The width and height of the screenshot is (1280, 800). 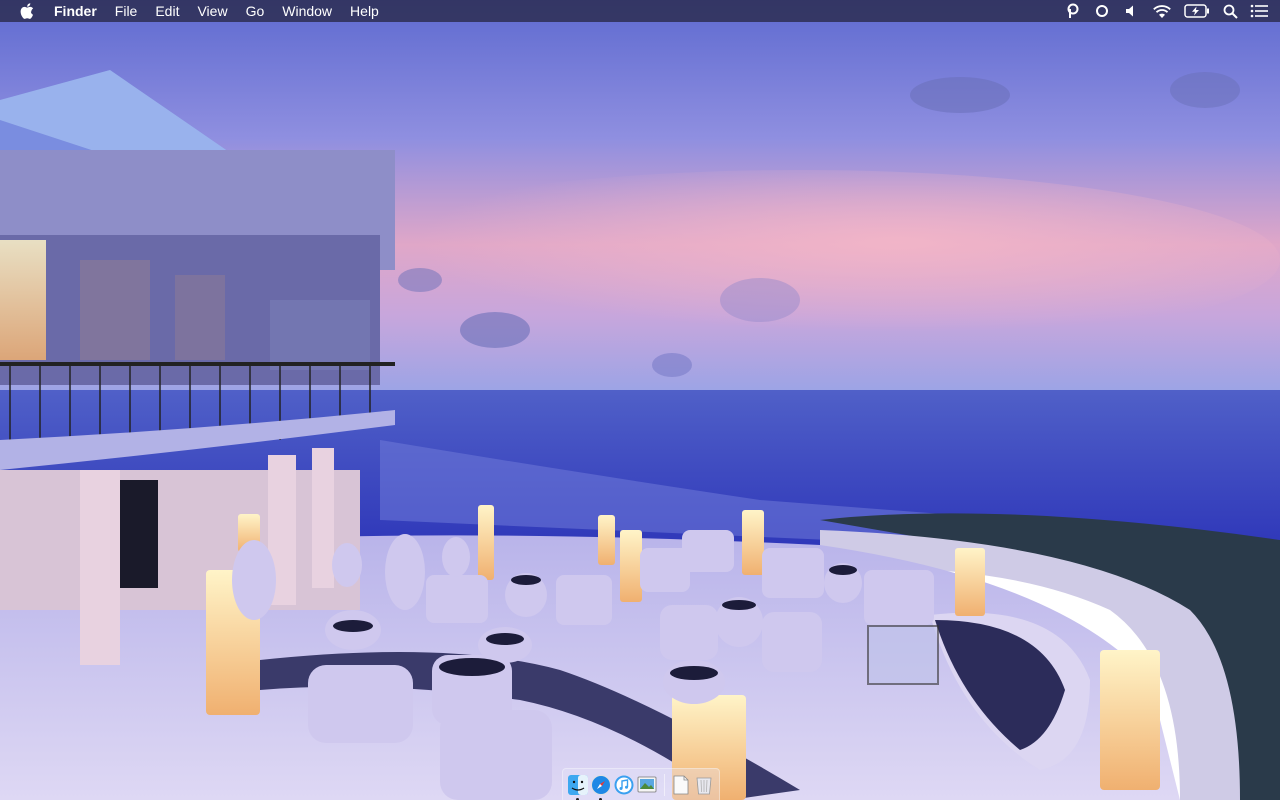 I want to click on apple-menu-icon, so click(x=27, y=11).